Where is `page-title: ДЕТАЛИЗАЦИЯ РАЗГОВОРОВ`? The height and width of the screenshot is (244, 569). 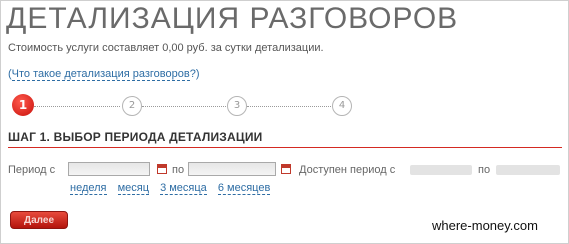 page-title: ДЕТАЛИЗАЦИЯ РАЗГОВОРОВ is located at coordinates (232, 18).